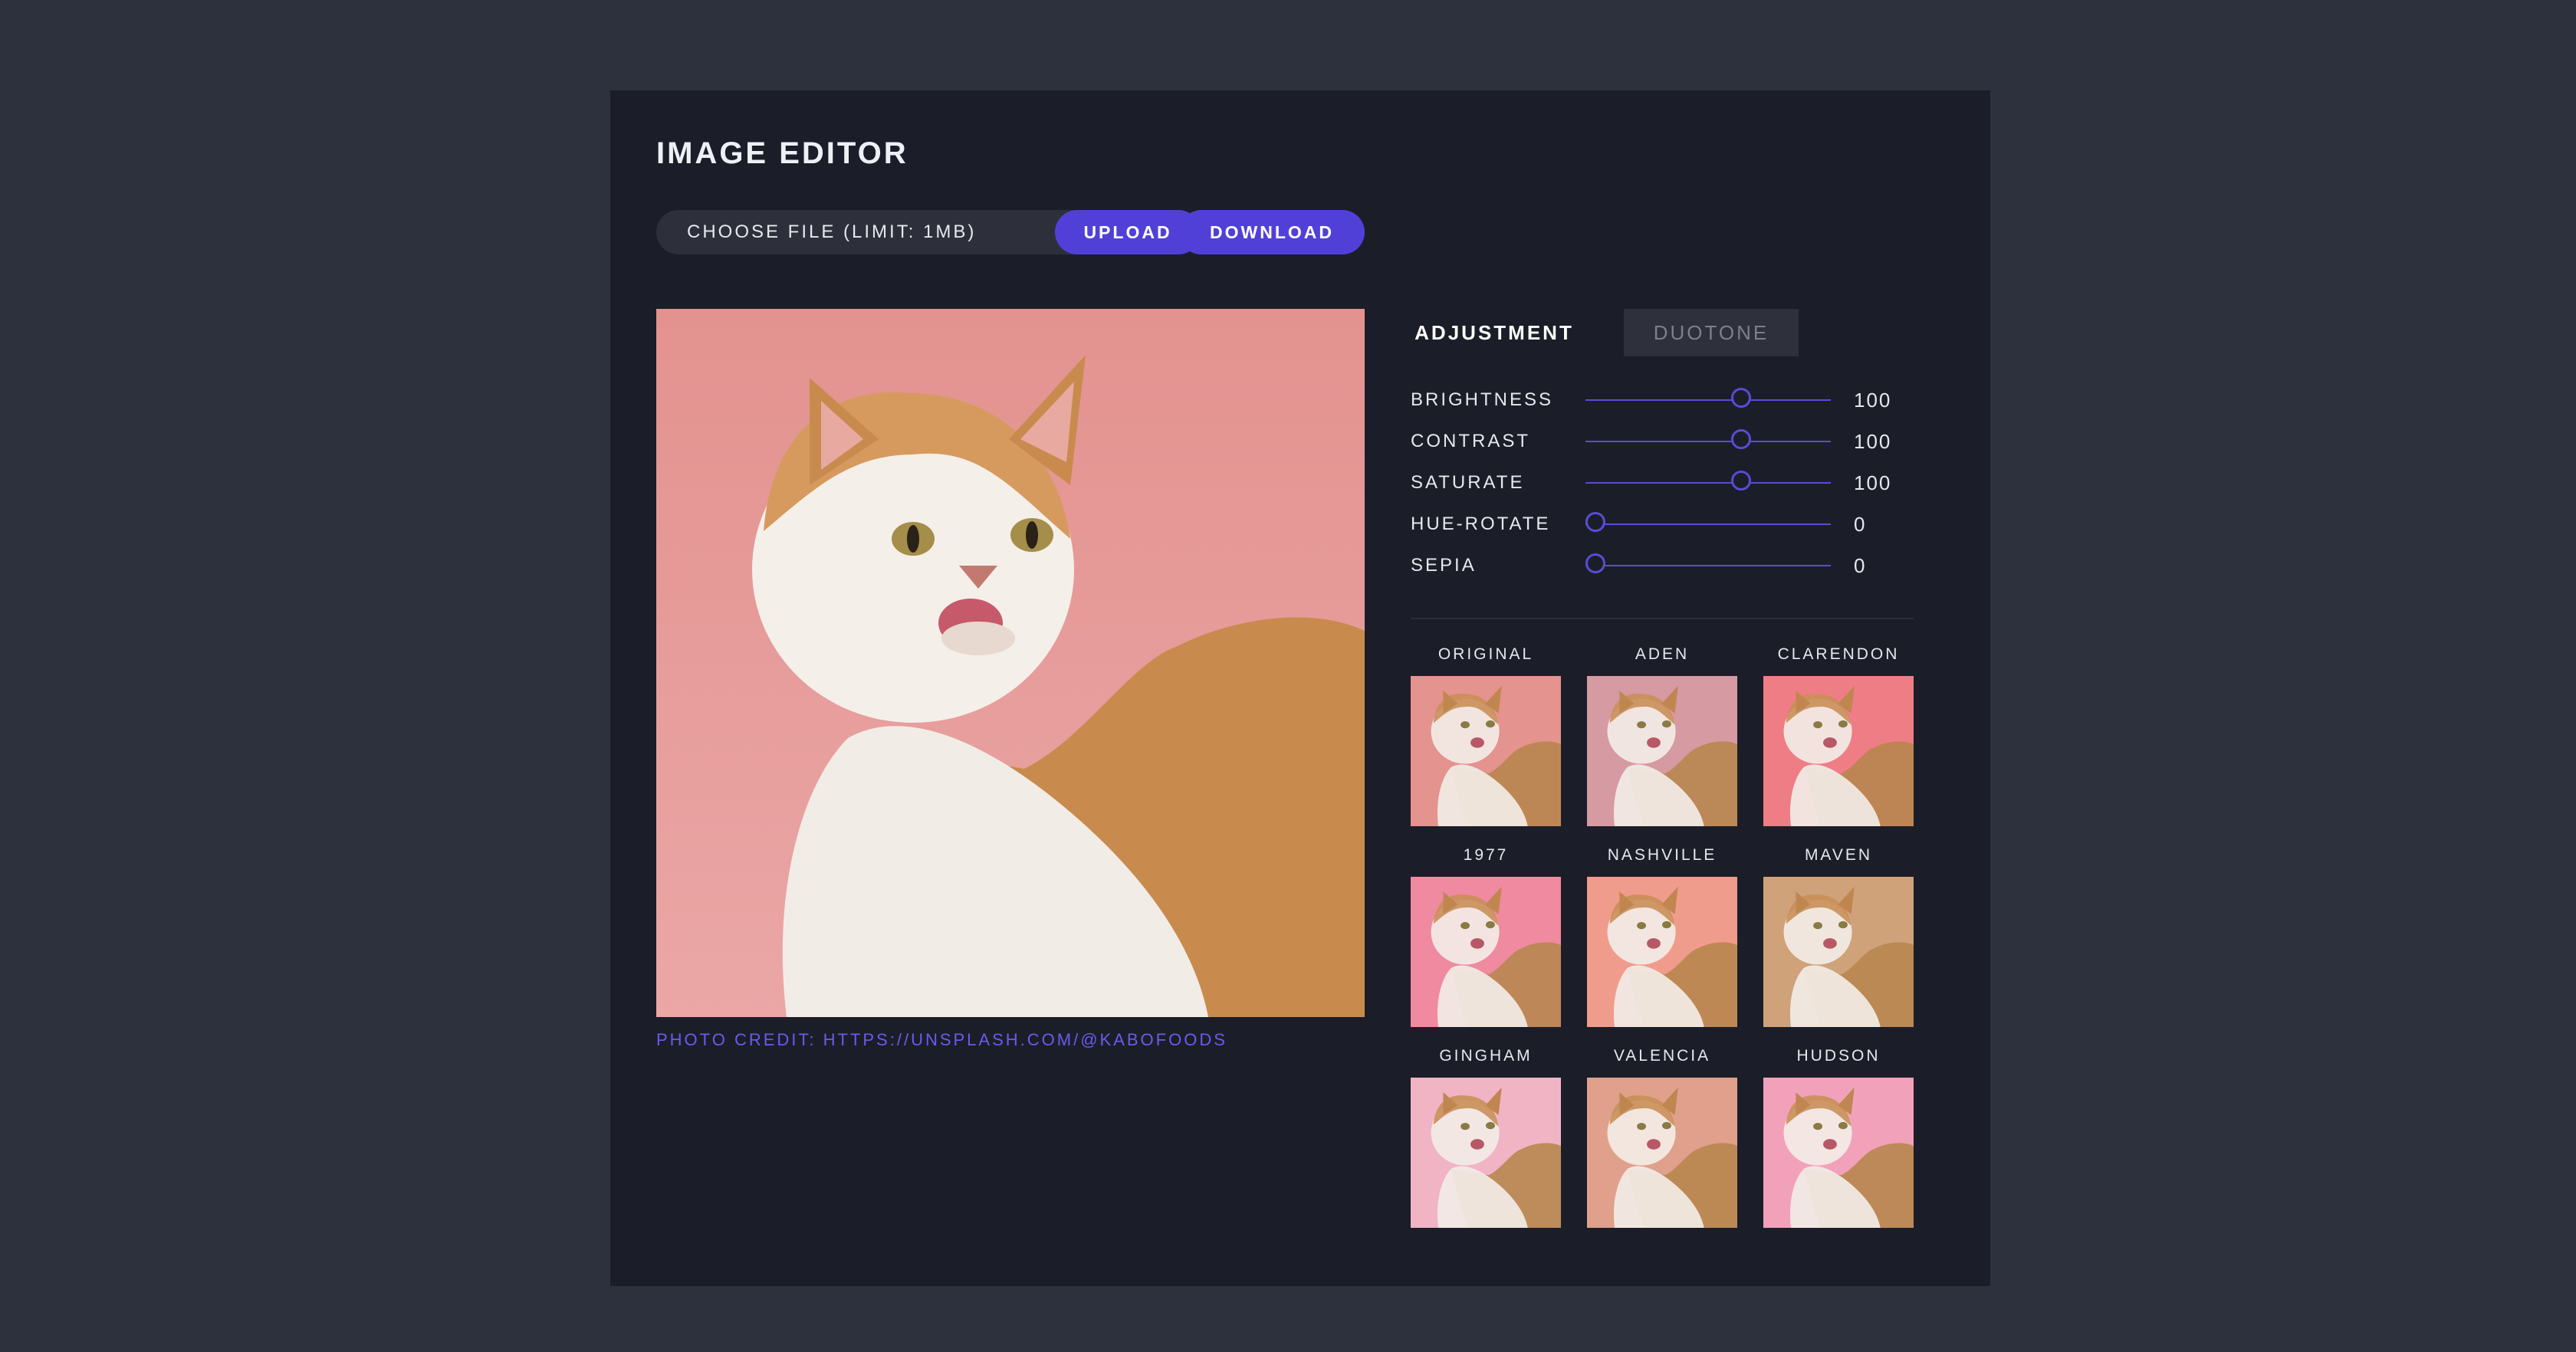  I want to click on filter-name: 1977, so click(1486, 855).